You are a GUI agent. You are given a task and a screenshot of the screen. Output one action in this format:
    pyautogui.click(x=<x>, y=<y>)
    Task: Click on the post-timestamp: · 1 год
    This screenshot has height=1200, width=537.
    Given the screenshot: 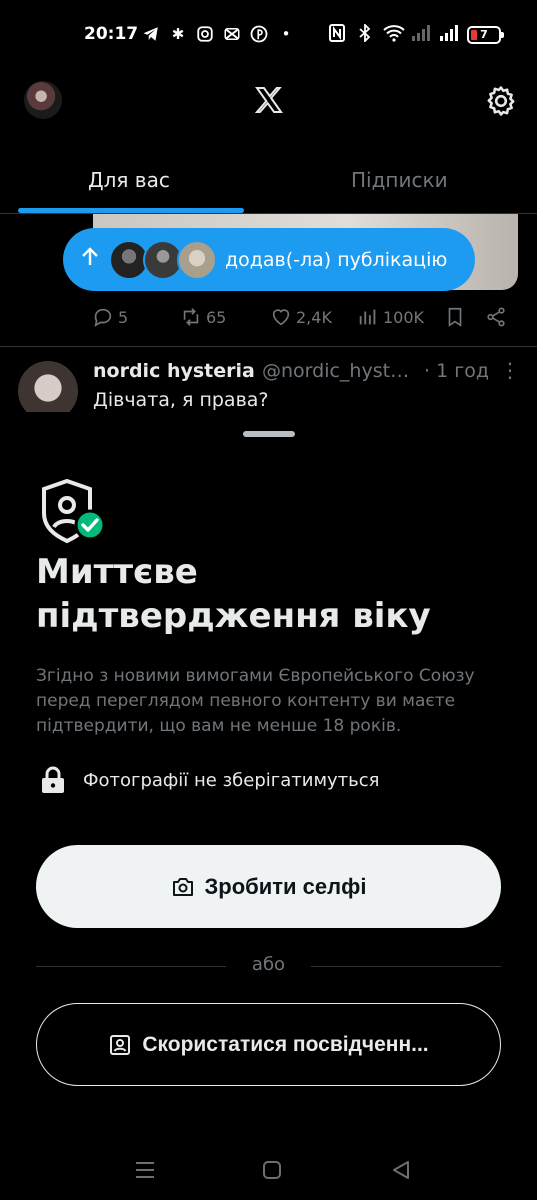 What is the action you would take?
    pyautogui.click(x=456, y=371)
    